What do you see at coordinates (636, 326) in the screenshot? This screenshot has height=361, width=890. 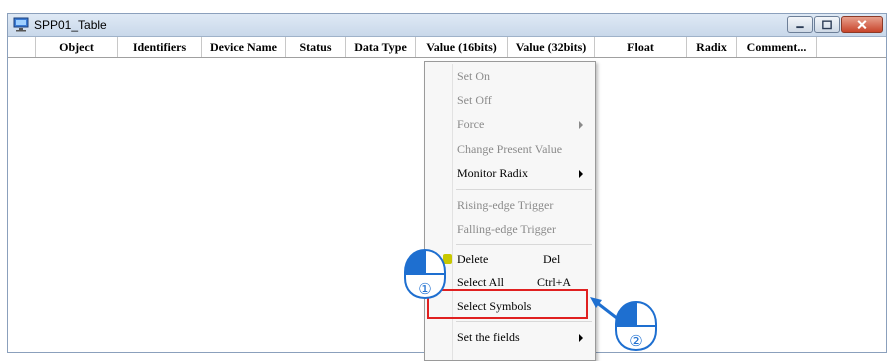 I see `left-click-mouse-icon: ②` at bounding box center [636, 326].